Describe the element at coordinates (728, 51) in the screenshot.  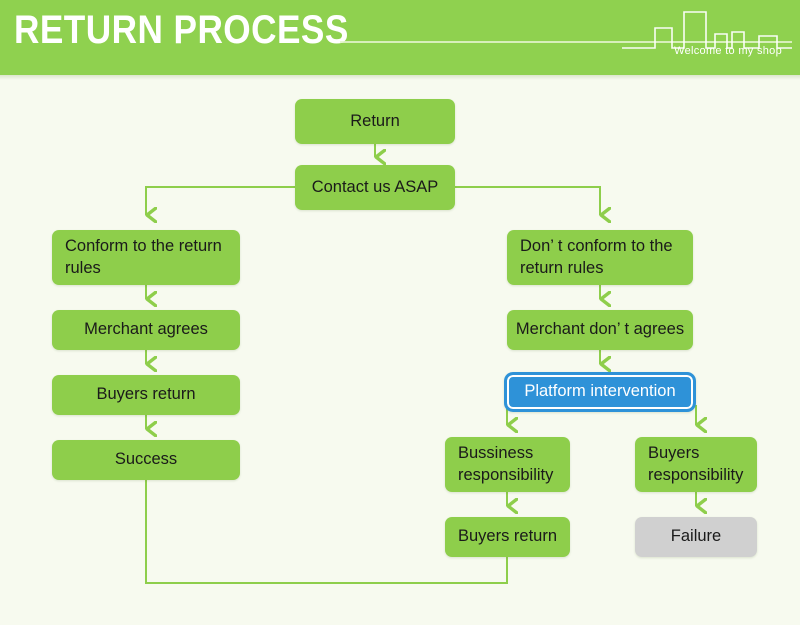
I see `header-tagline: Welcome to my shop` at that location.